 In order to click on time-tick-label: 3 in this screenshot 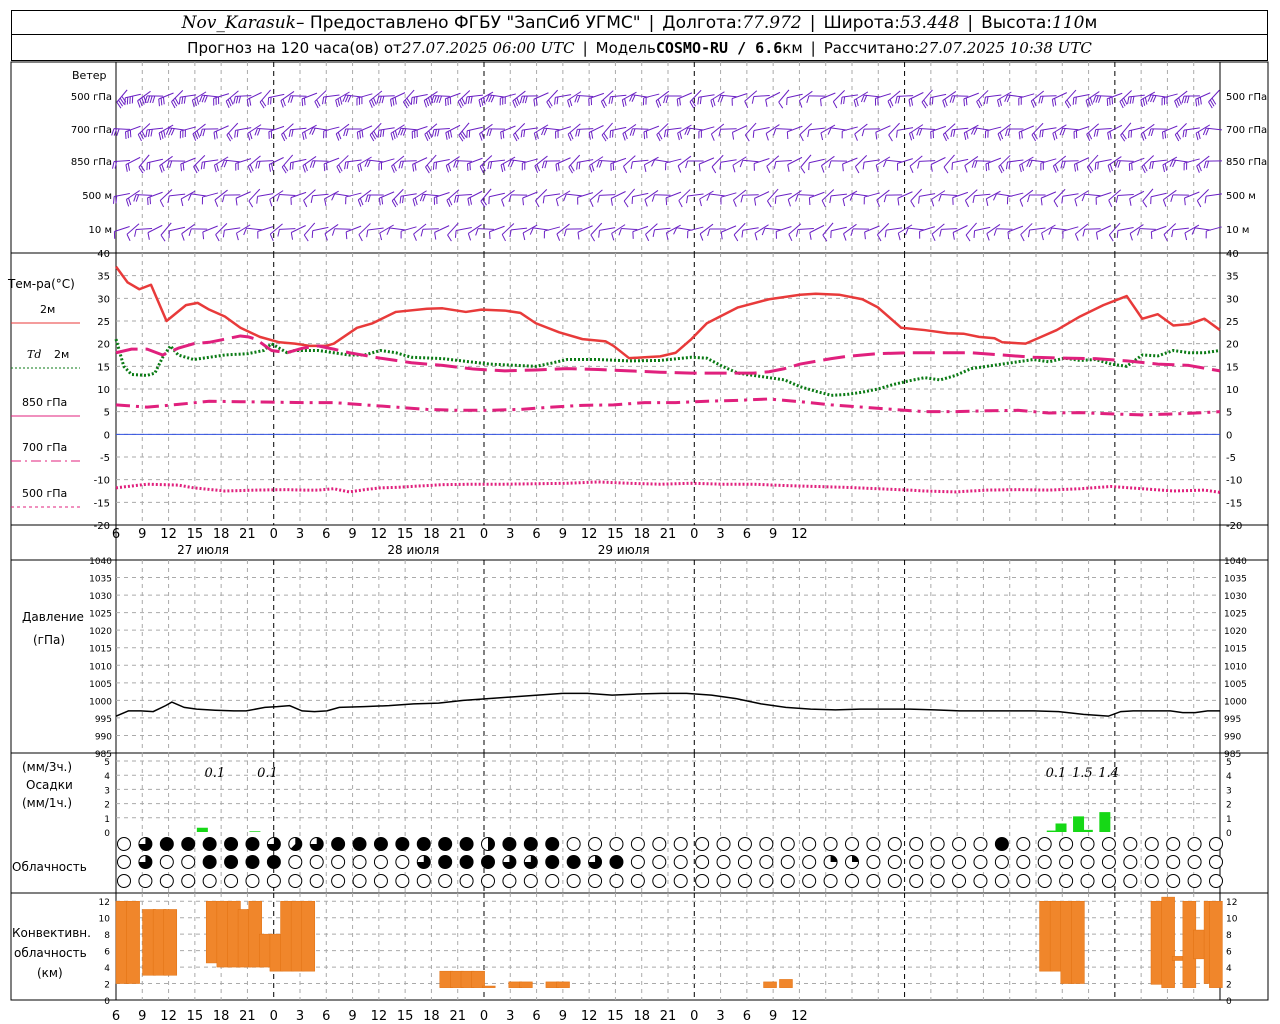, I will do `click(300, 1016)`.